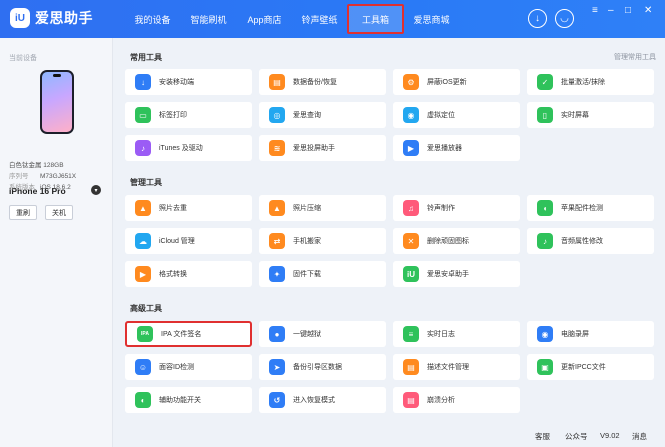 The width and height of the screenshot is (665, 447). I want to click on tool-card: ▭ 标签打印, so click(188, 115).